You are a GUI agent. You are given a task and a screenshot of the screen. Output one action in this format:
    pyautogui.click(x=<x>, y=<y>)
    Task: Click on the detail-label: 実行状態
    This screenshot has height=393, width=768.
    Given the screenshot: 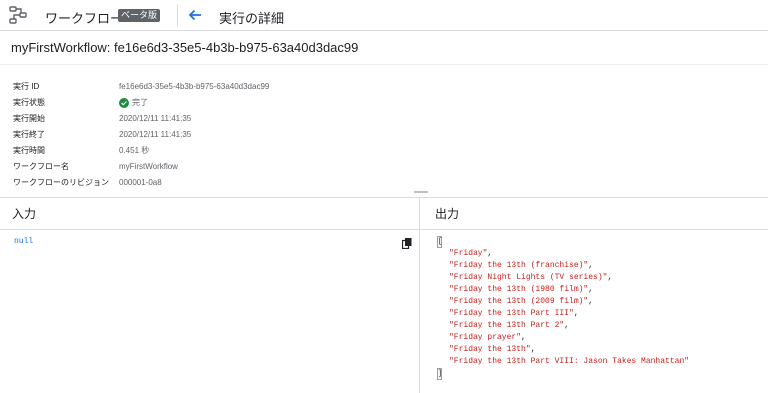 What is the action you would take?
    pyautogui.click(x=29, y=102)
    